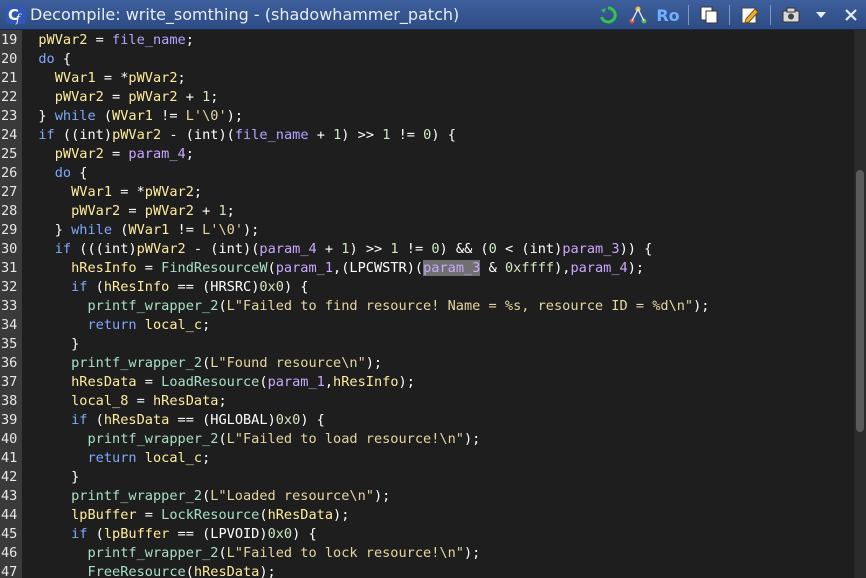 The height and width of the screenshot is (578, 866). I want to click on code-token: local_8, so click(99, 401).